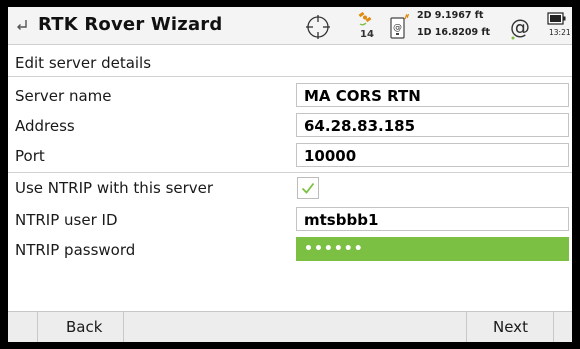 This screenshot has width=580, height=349. I want to click on ntrip-user-label: NTRIP user ID, so click(66, 220).